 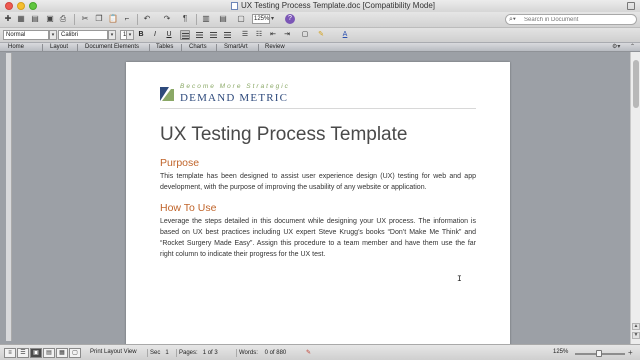 I want to click on tab-home: Home, so click(x=16, y=47).